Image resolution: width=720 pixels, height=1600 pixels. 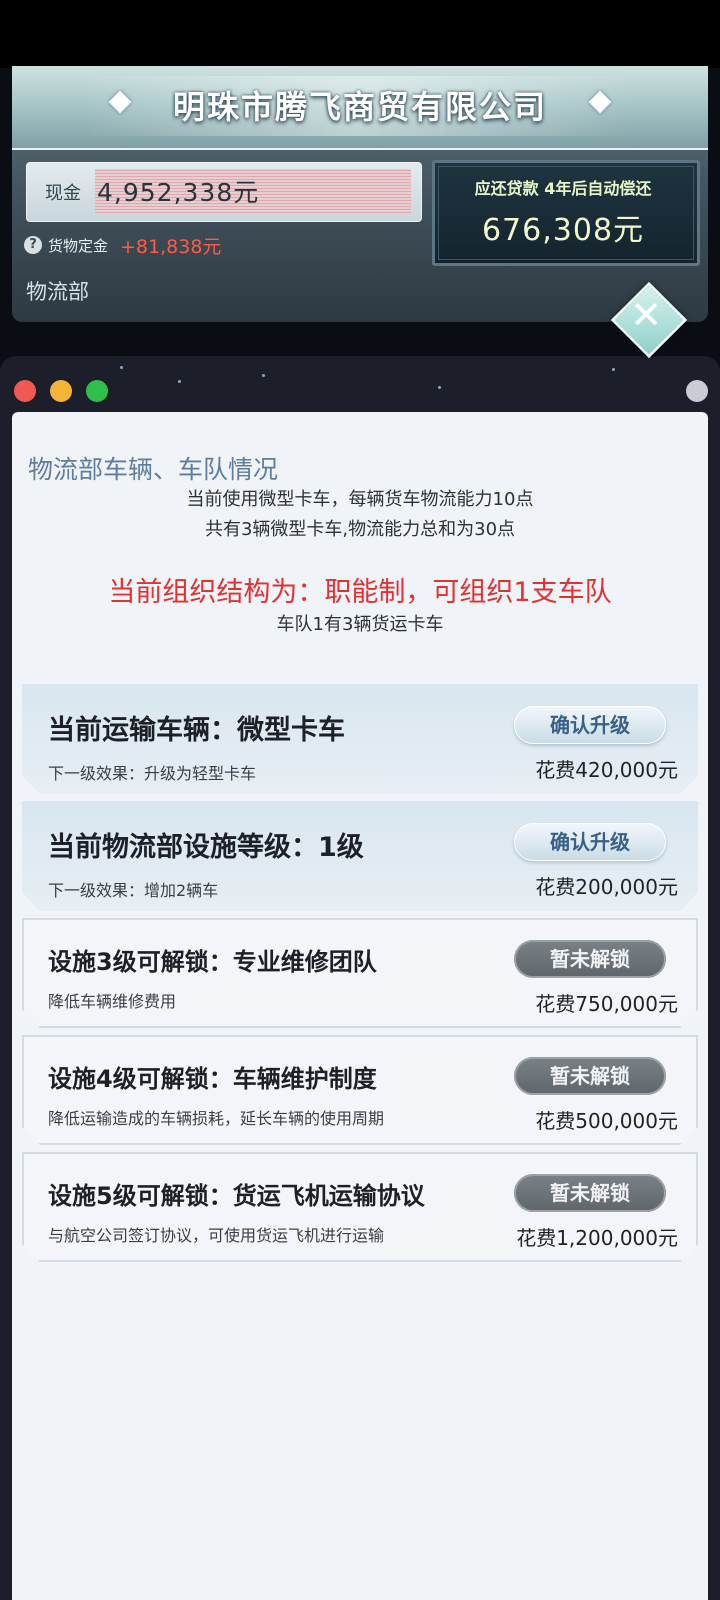 I want to click on cost-label: 花费750,000元, so click(x=606, y=1004).